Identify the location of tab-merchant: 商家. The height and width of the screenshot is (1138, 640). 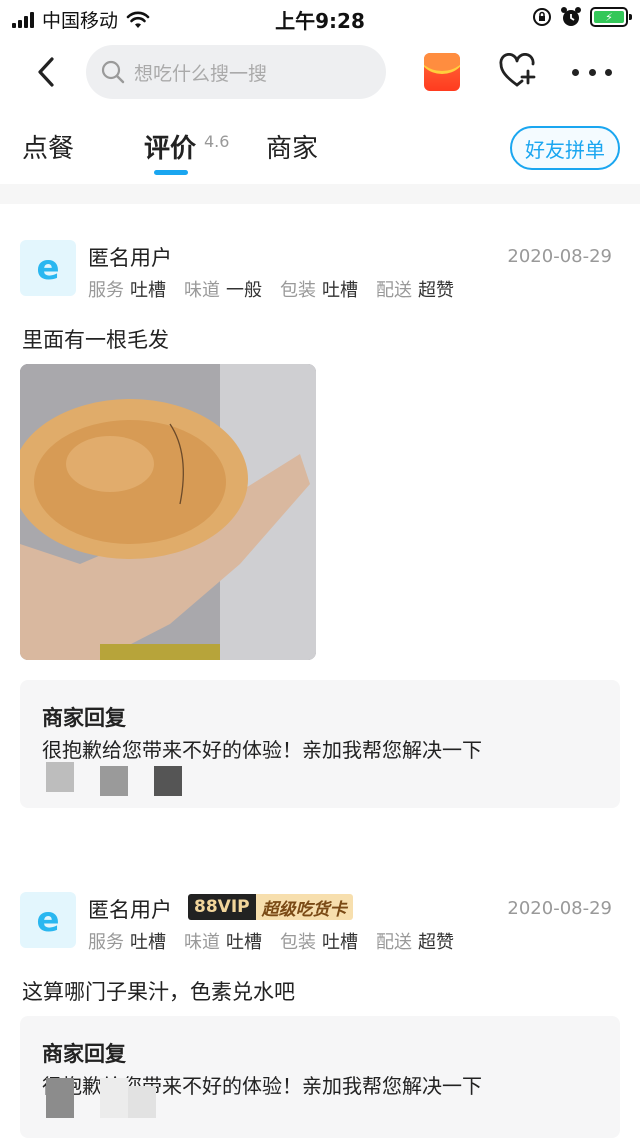
(292, 146).